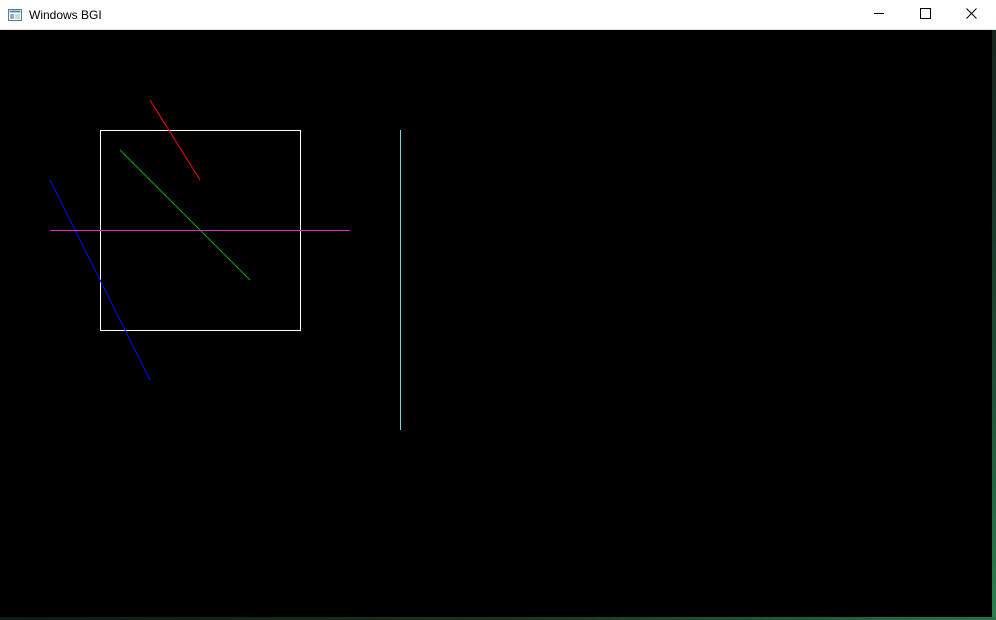 This screenshot has height=620, width=996. I want to click on red-line, so click(175, 140).